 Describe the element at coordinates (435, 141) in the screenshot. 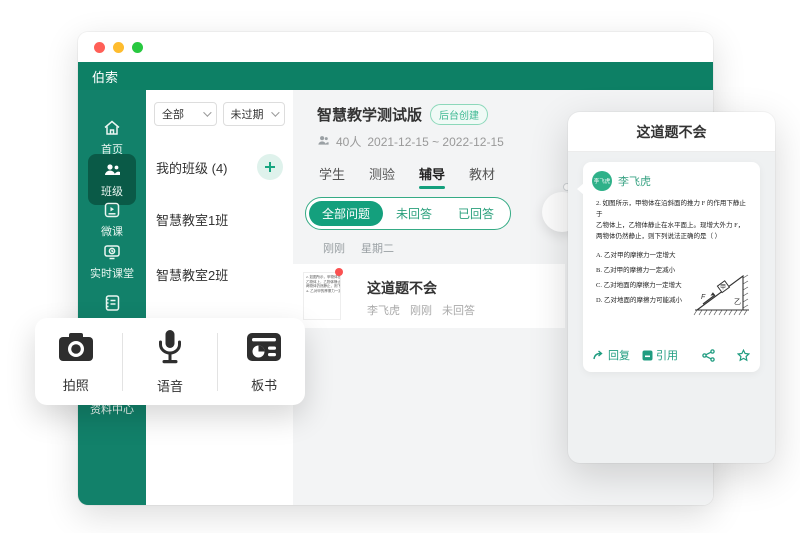

I see `course-date-range: 2021-12-15 ~ 2022-12-15` at that location.